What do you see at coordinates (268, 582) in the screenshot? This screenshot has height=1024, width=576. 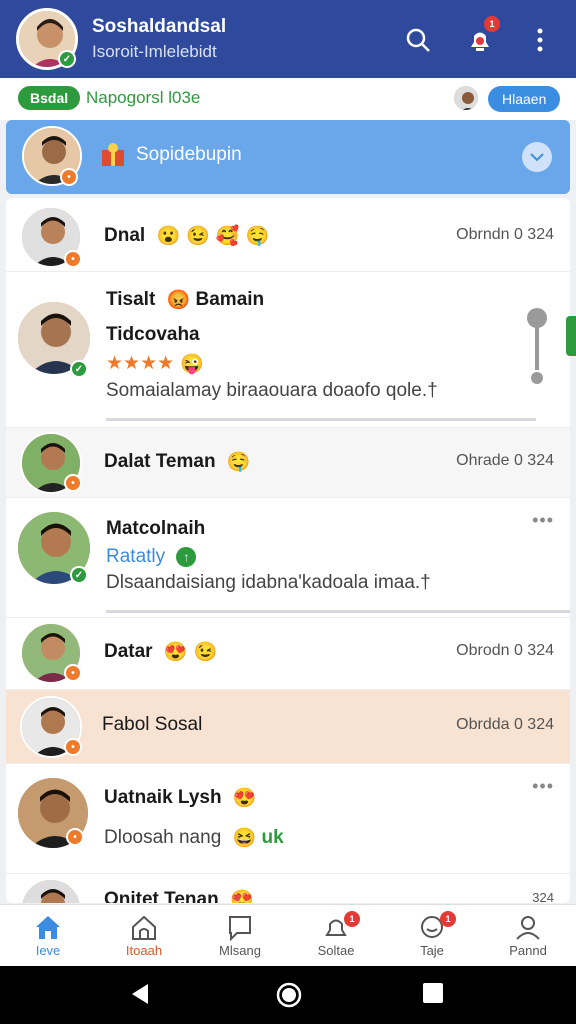 I see `message-preview: Dlsaandaisiang idabna'kadoala imaa.†` at bounding box center [268, 582].